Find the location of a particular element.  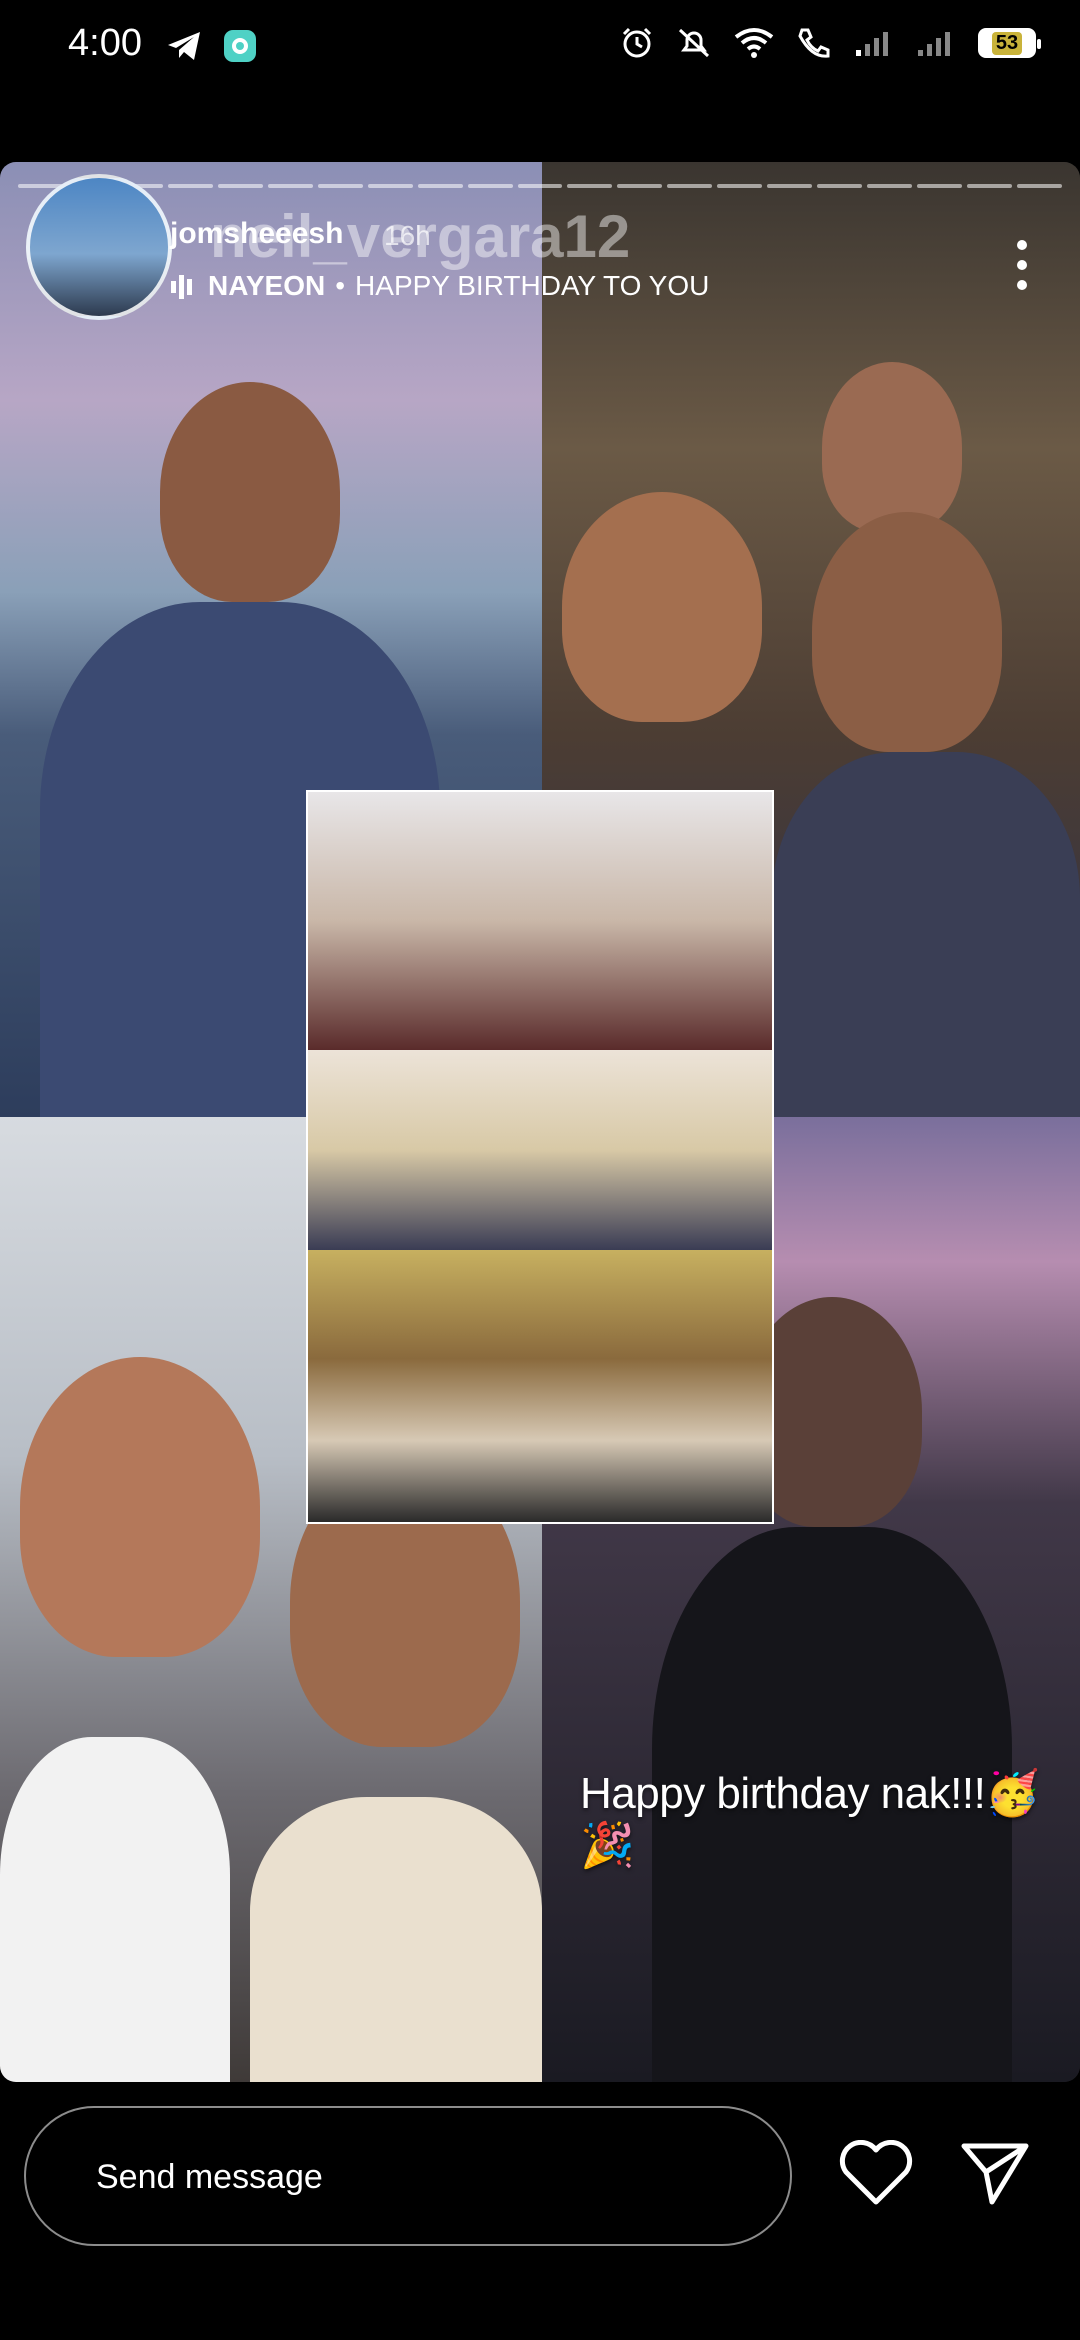

more-options-icon is located at coordinates (1022, 265).